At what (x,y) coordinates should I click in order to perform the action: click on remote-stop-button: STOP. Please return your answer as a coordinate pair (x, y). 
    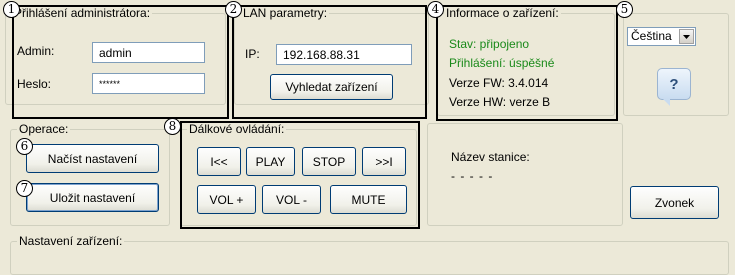
    Looking at the image, I should click on (329, 161).